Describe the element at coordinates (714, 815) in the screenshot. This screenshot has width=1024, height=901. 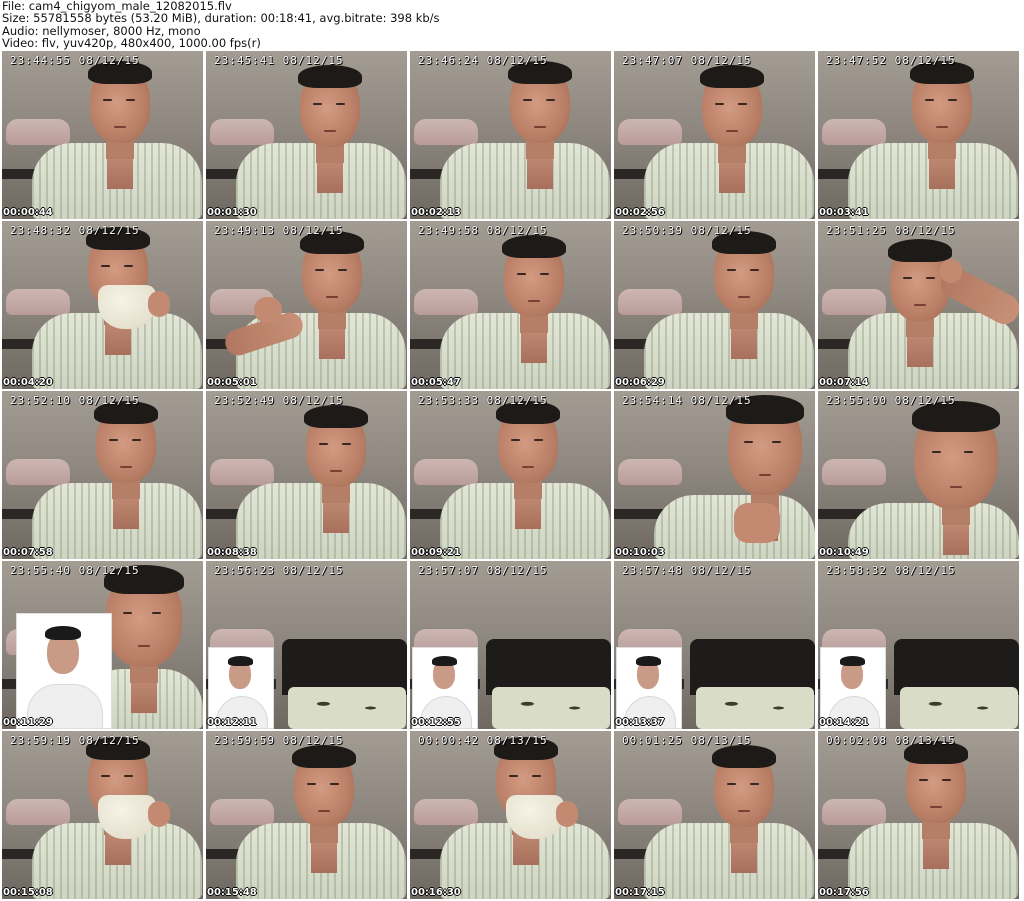
I see `video-thumbnail: 00:01:25 08/13/15 00:17:15` at that location.